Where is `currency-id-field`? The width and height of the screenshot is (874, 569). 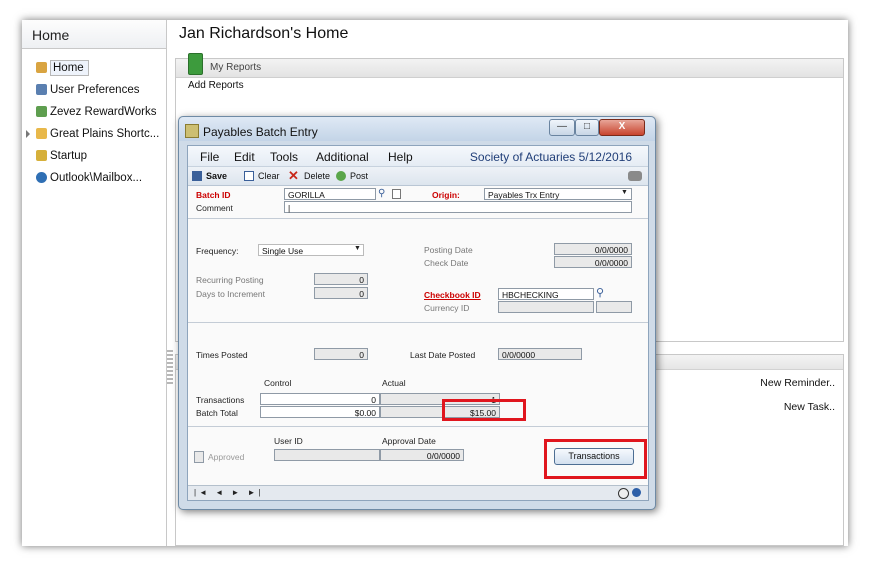
currency-id-field is located at coordinates (546, 307).